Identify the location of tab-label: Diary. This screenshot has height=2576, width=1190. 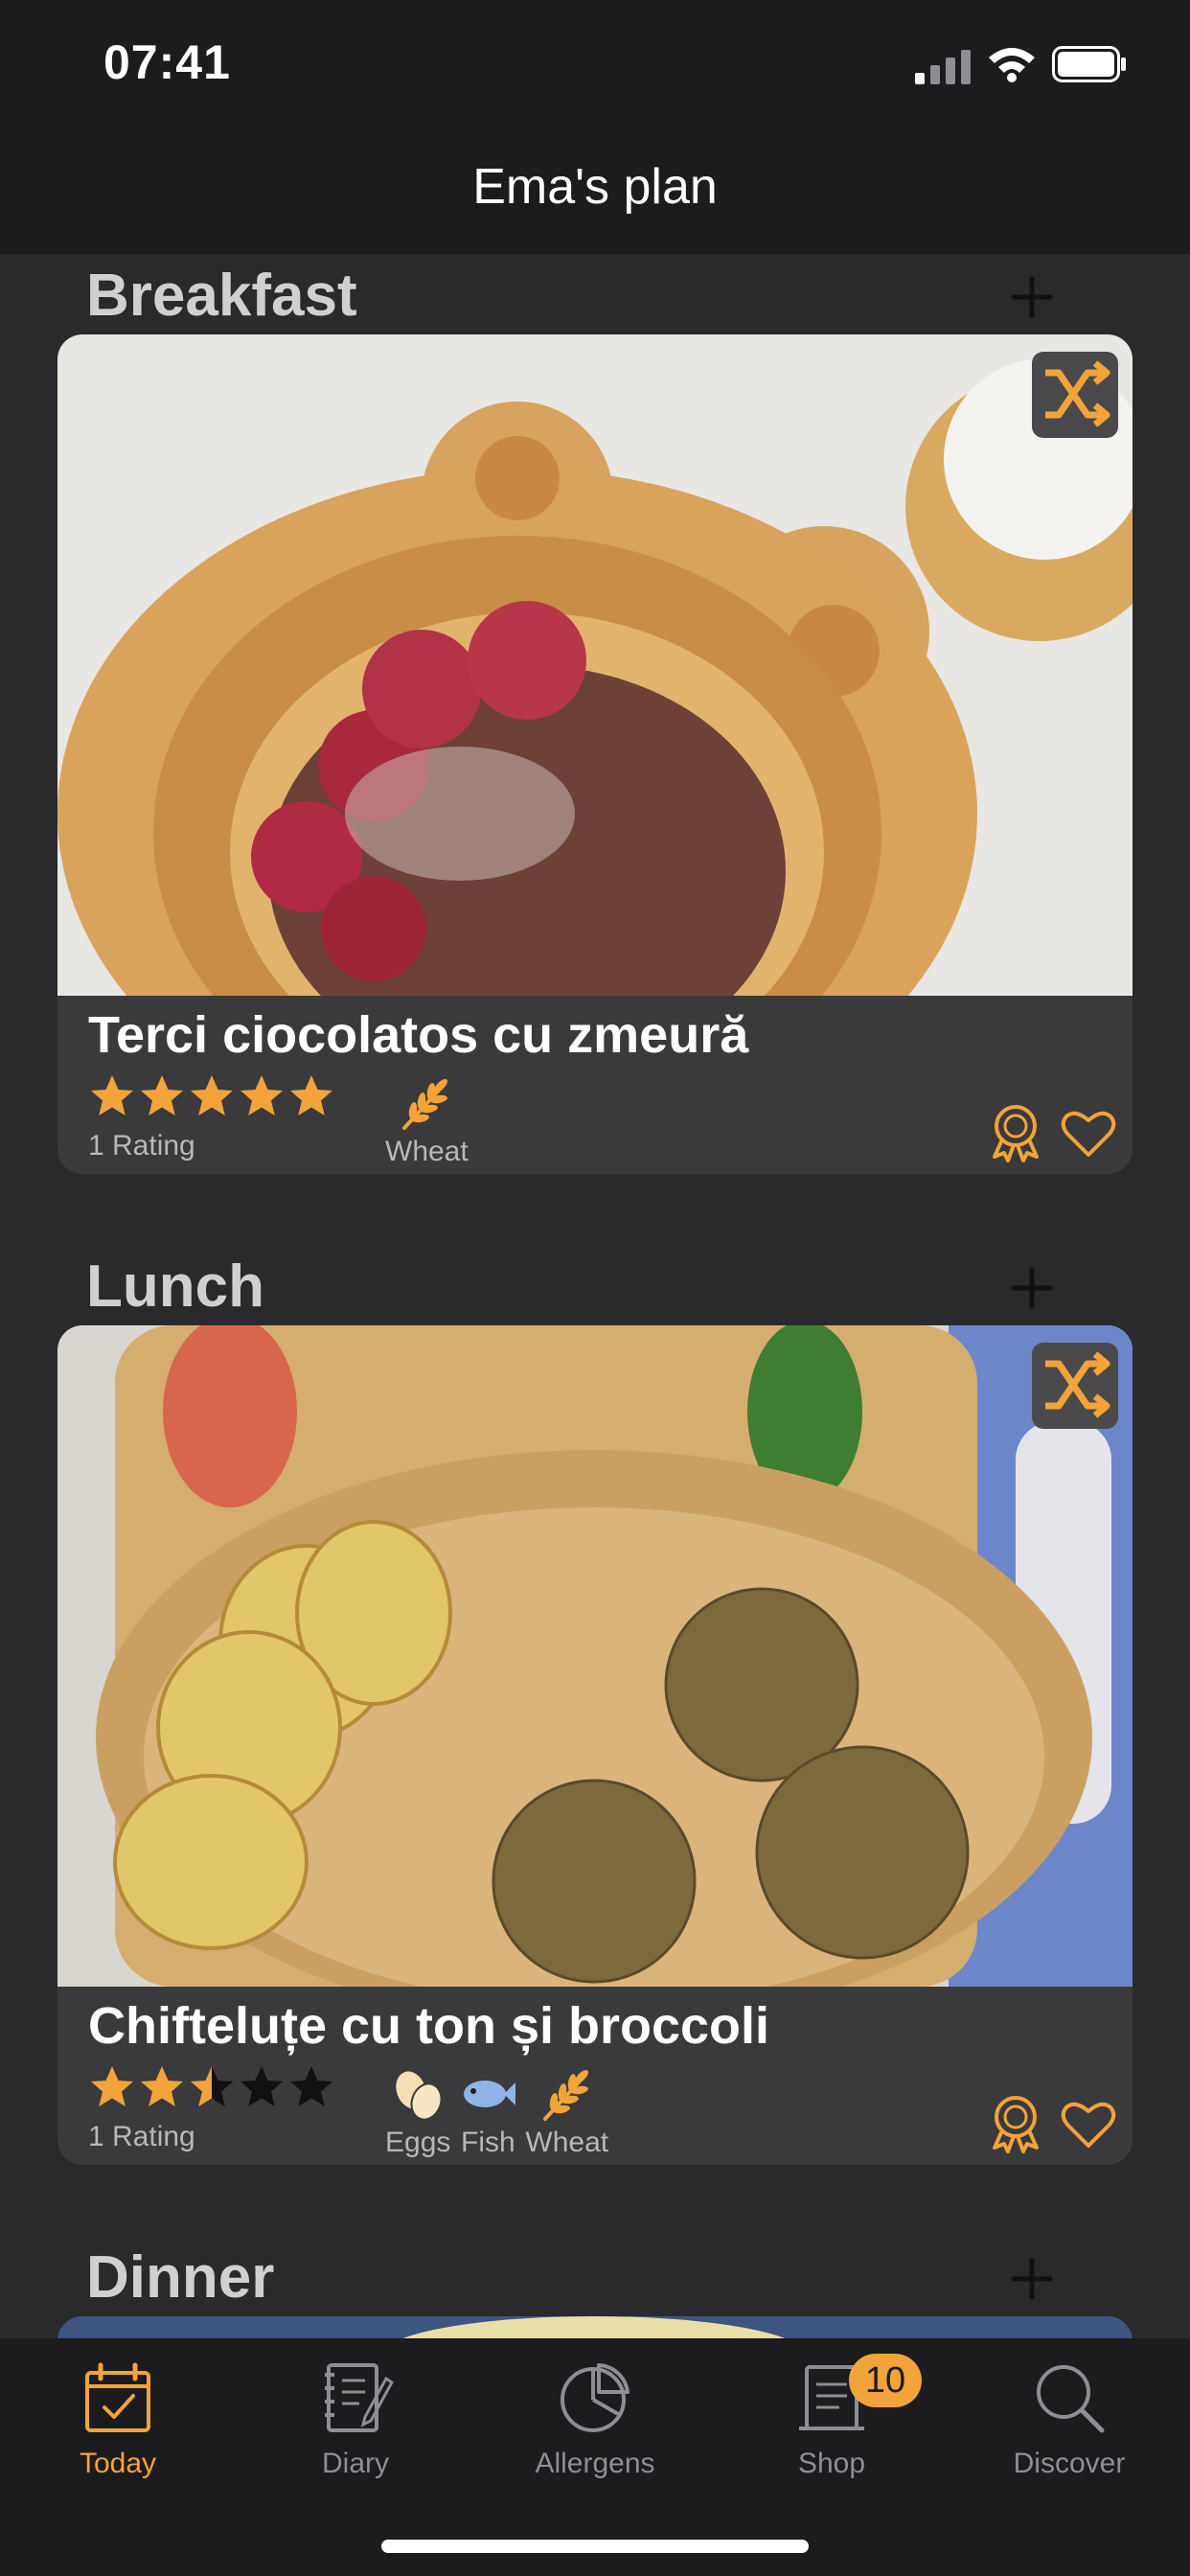
(355, 2463).